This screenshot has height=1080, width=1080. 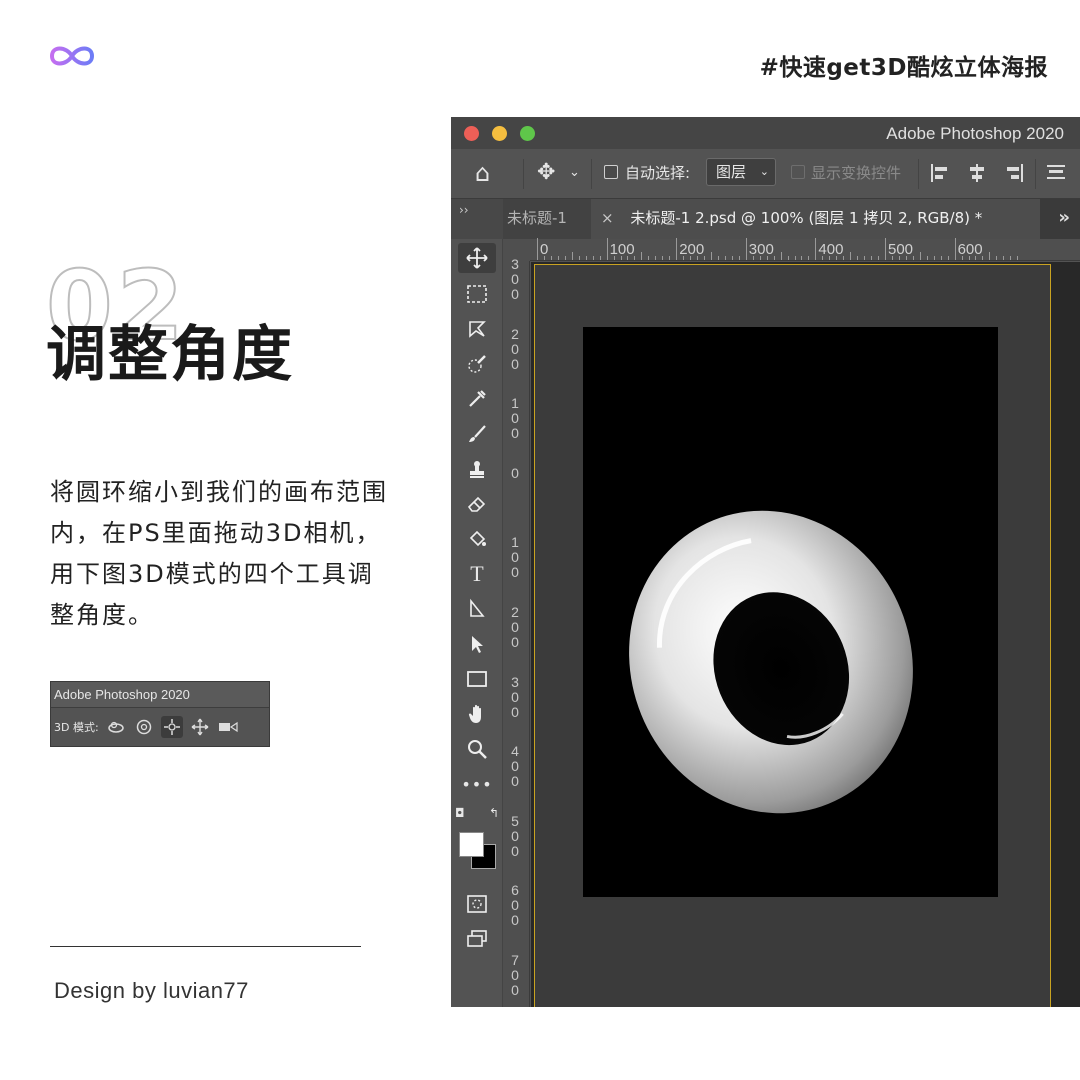 What do you see at coordinates (477, 714) in the screenshot?
I see `hand-icon` at bounding box center [477, 714].